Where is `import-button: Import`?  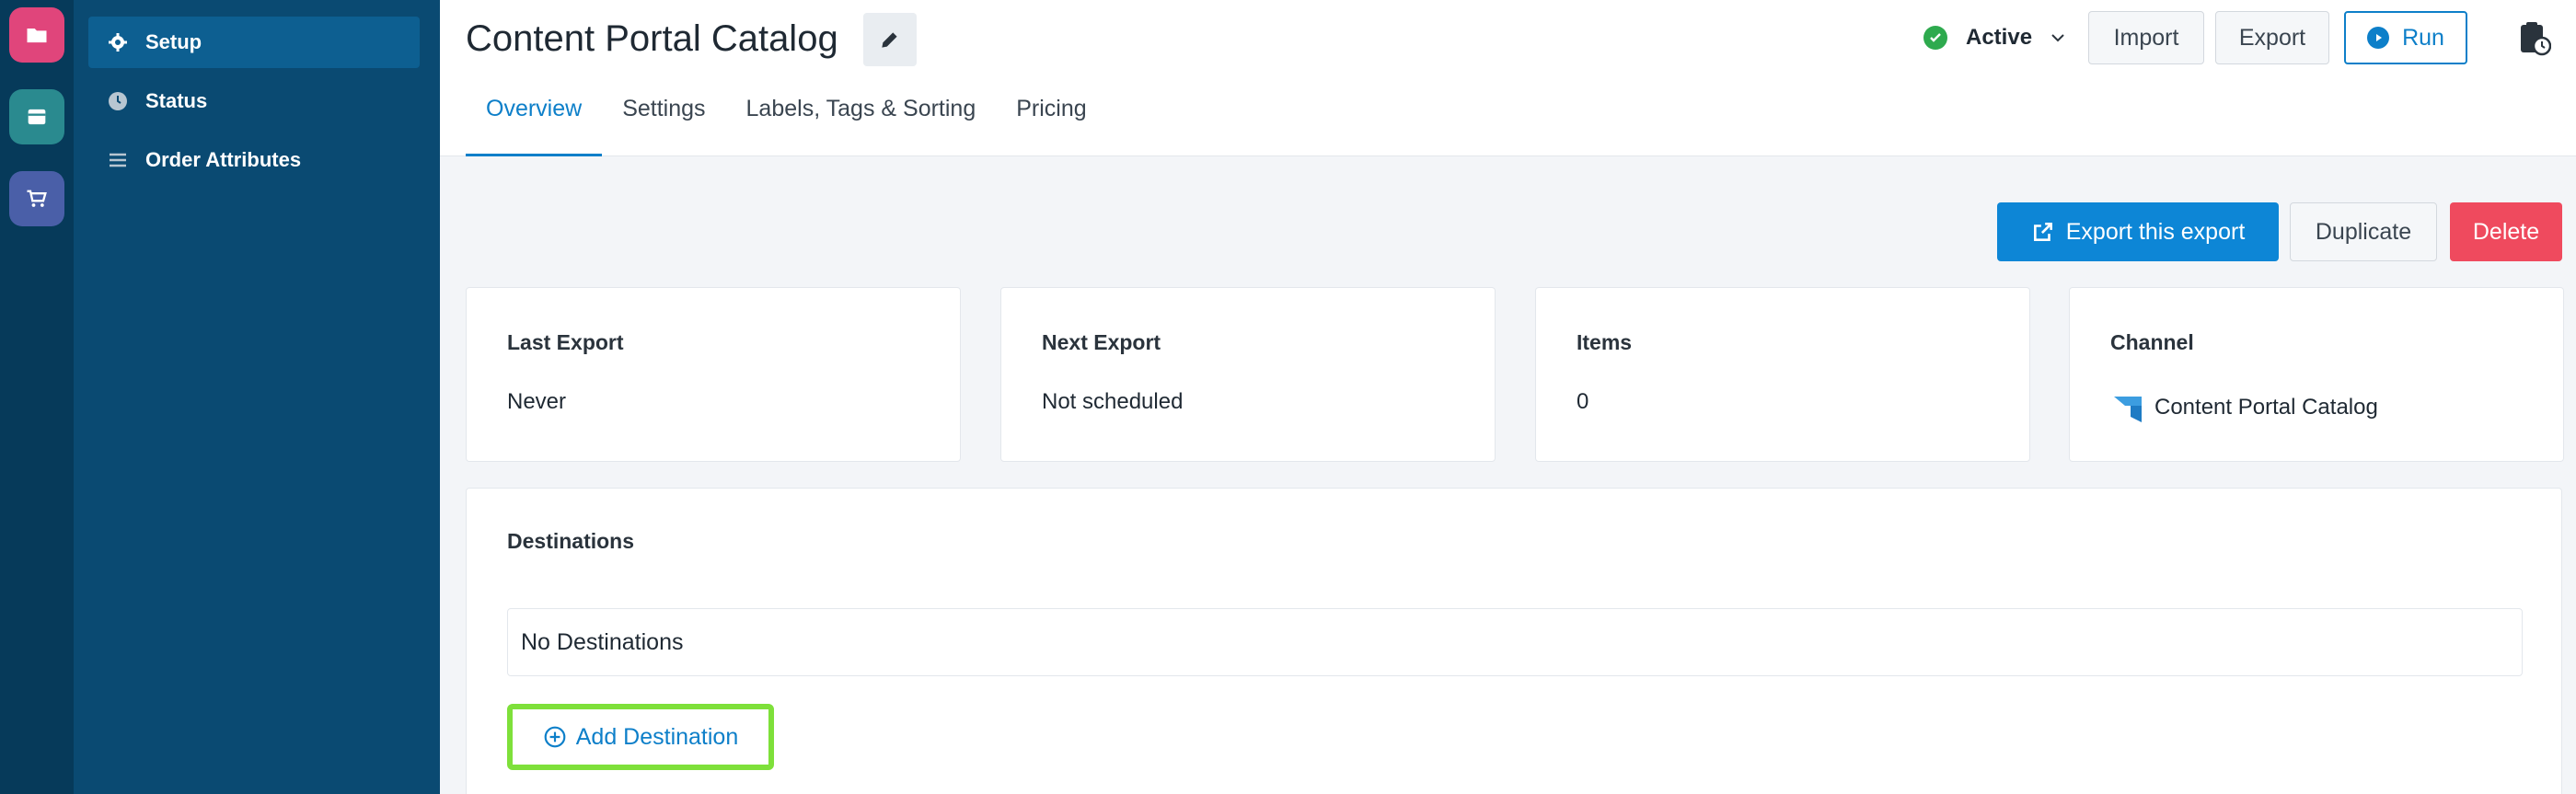
import-button: Import is located at coordinates (2146, 37).